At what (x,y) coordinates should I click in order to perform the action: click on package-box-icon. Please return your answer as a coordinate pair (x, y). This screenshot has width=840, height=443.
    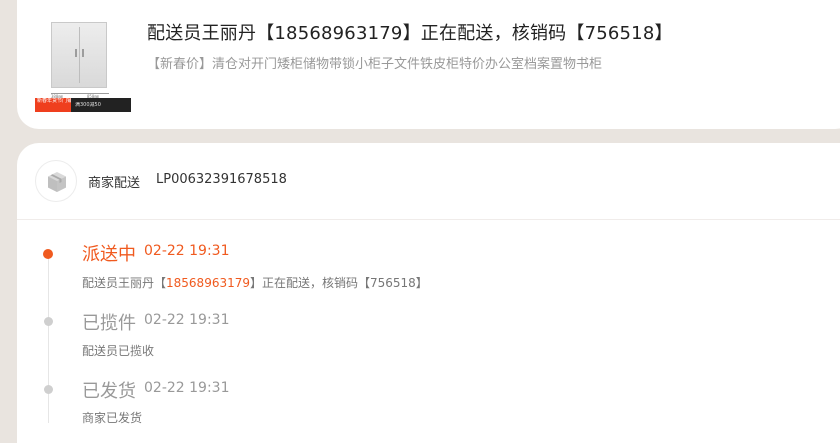
    Looking at the image, I should click on (56, 181).